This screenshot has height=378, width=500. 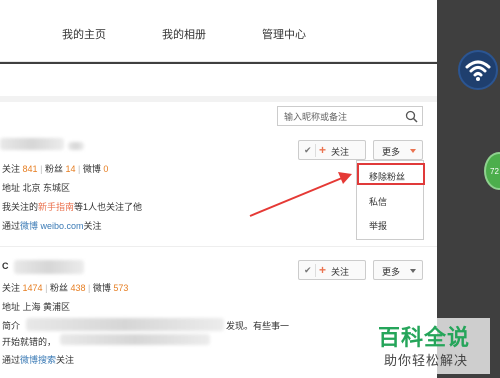 I want to click on watermark-subtitle: 助你轻松解决, so click(x=426, y=360).